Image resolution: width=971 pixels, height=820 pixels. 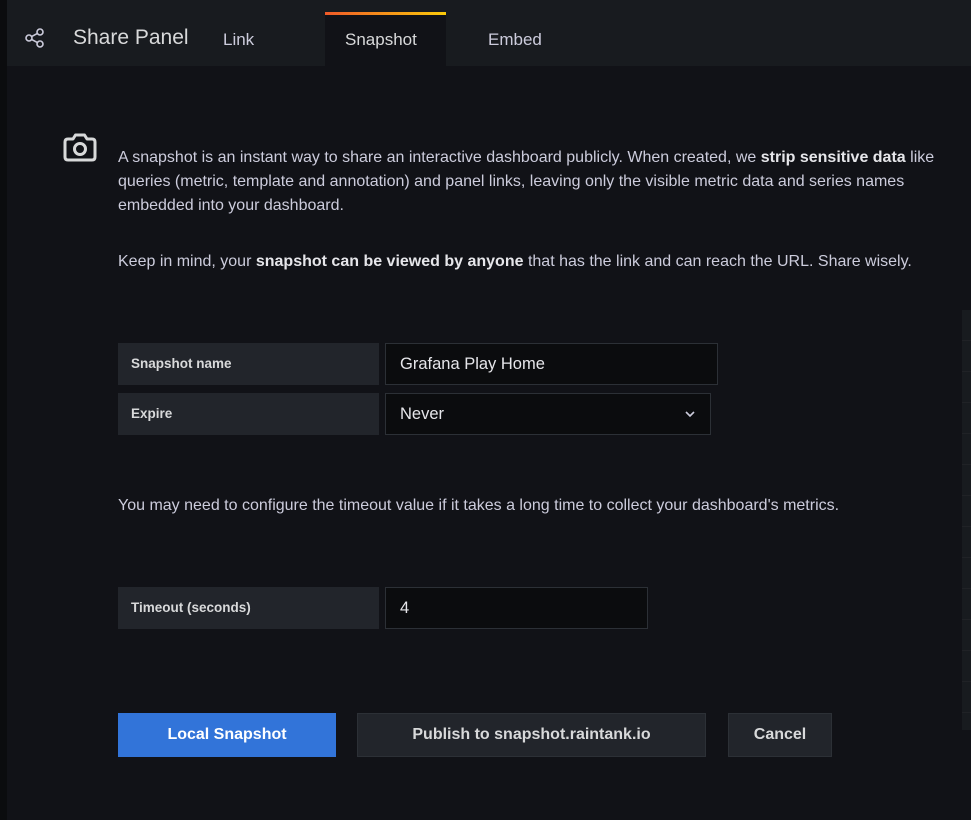 What do you see at coordinates (227, 735) in the screenshot?
I see `local-snapshot-button: Local Snapshot` at bounding box center [227, 735].